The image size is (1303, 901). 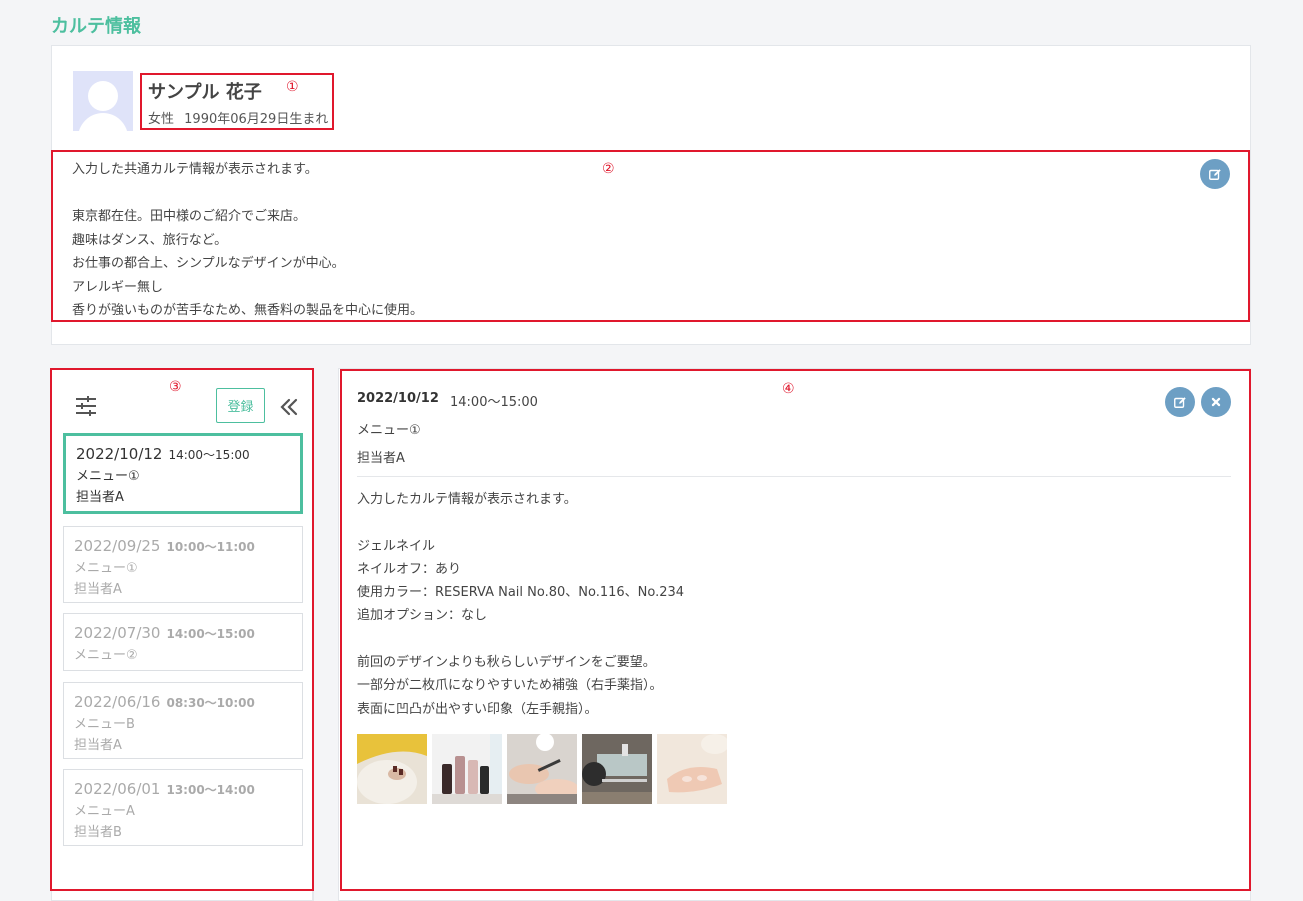 I want to click on avatar, so click(x=103, y=101).